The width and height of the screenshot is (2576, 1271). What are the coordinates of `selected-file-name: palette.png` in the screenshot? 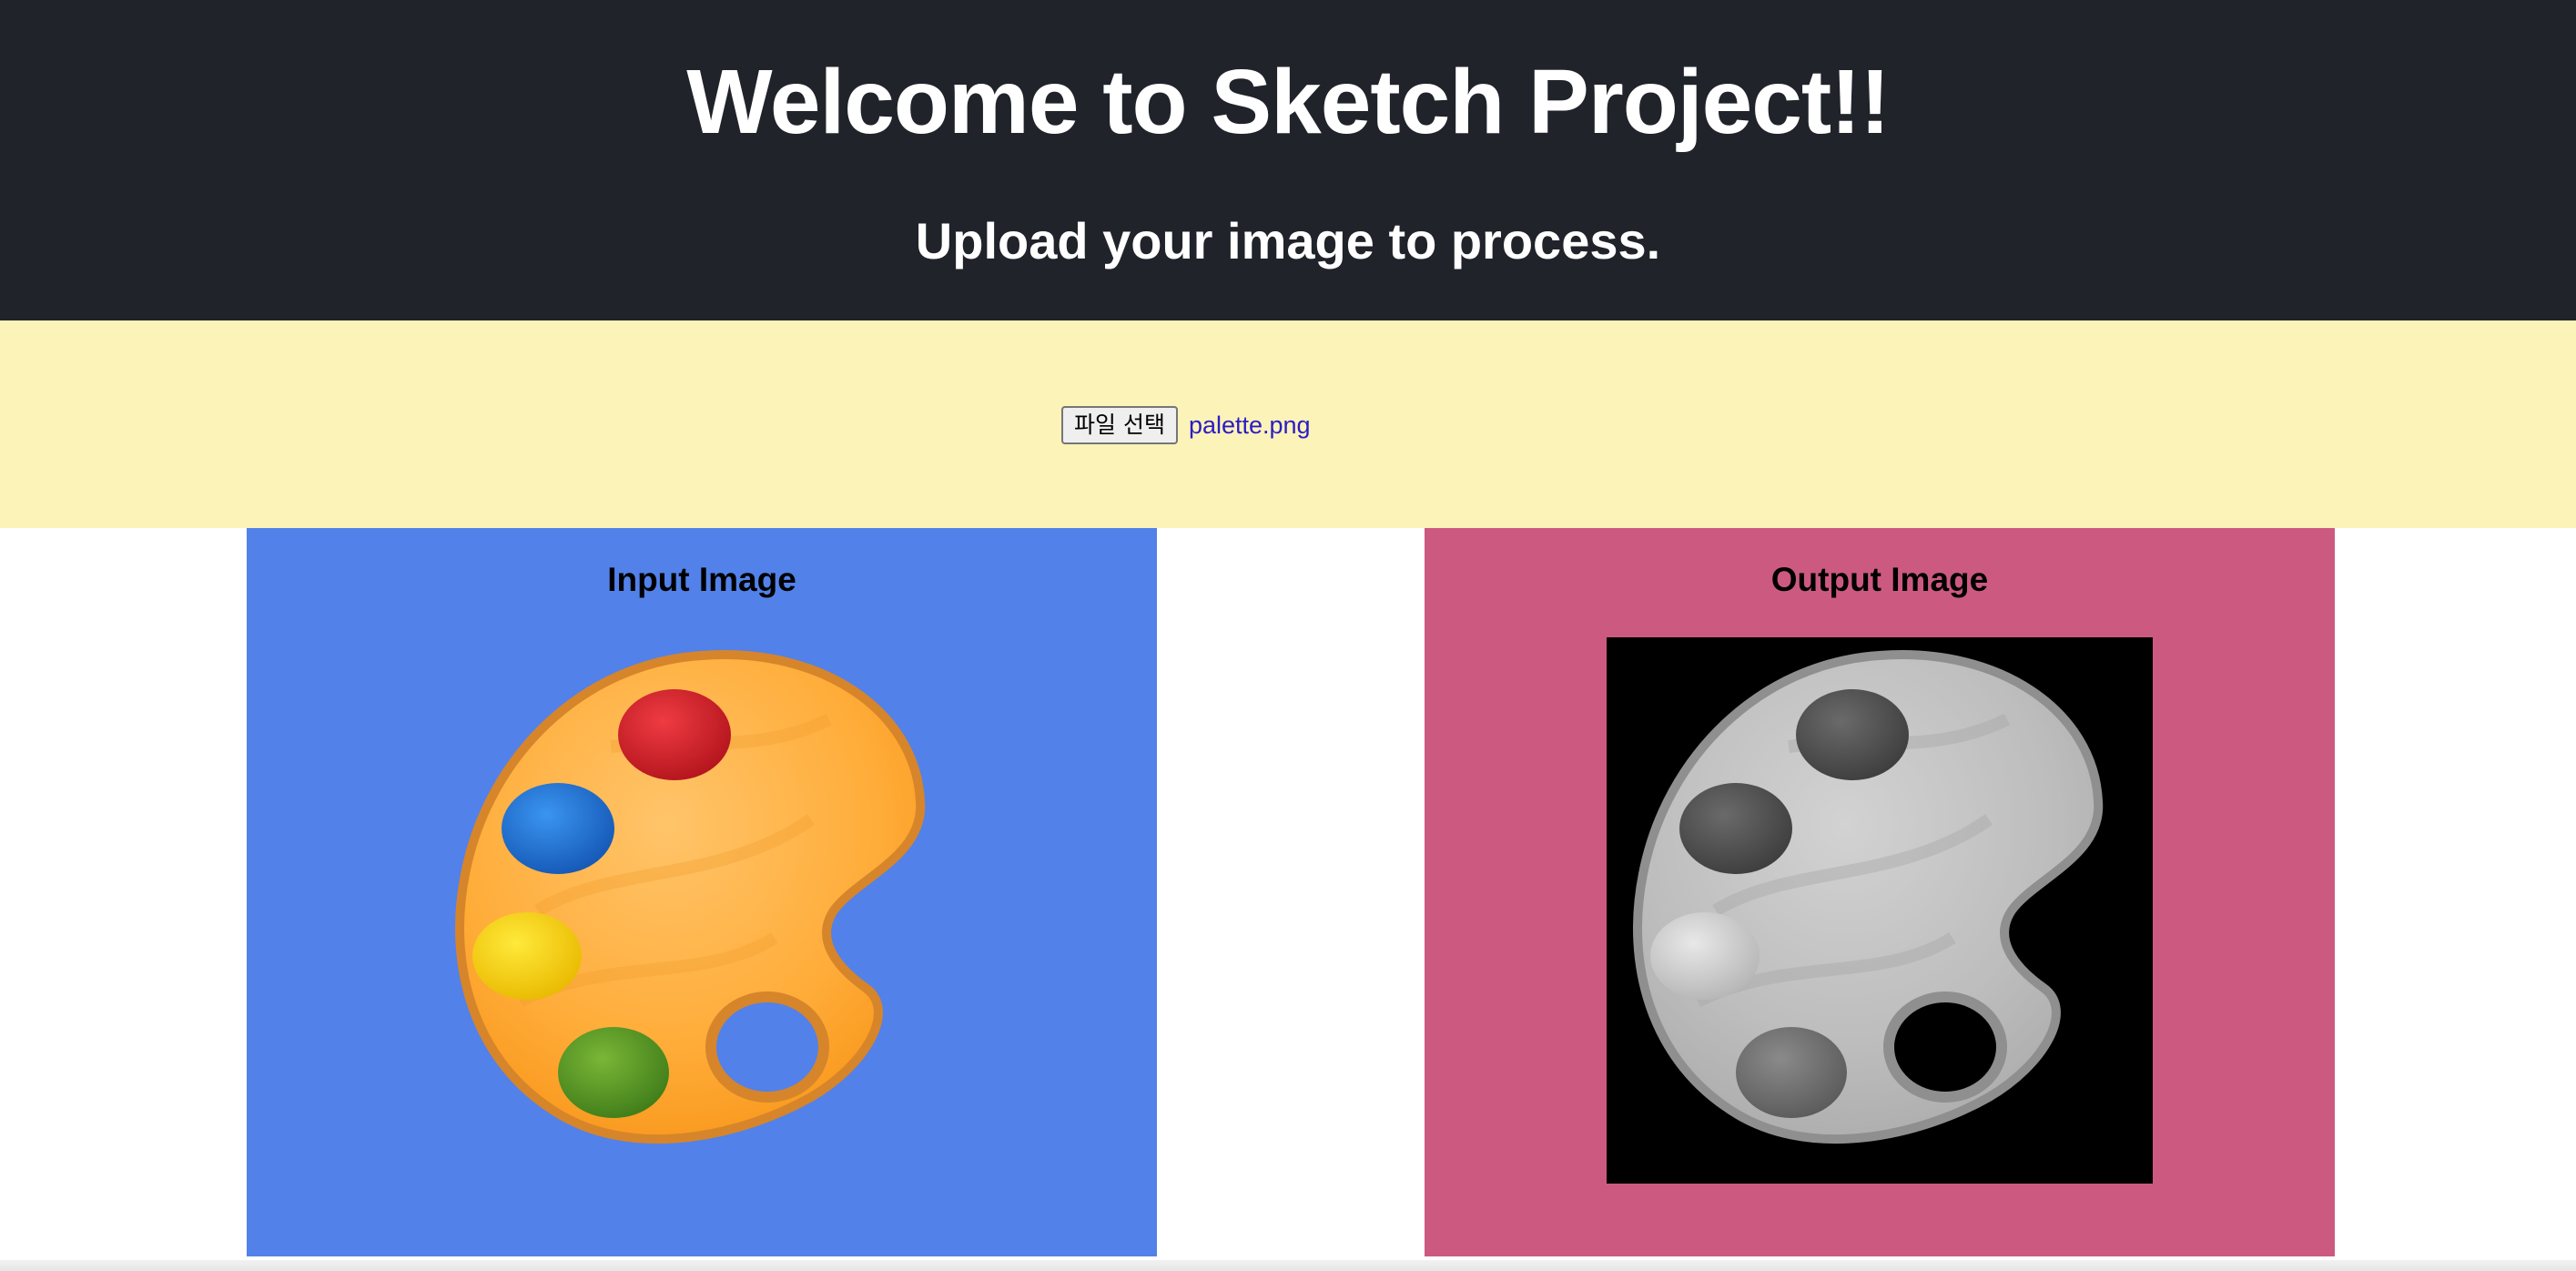 It's located at (1249, 425).